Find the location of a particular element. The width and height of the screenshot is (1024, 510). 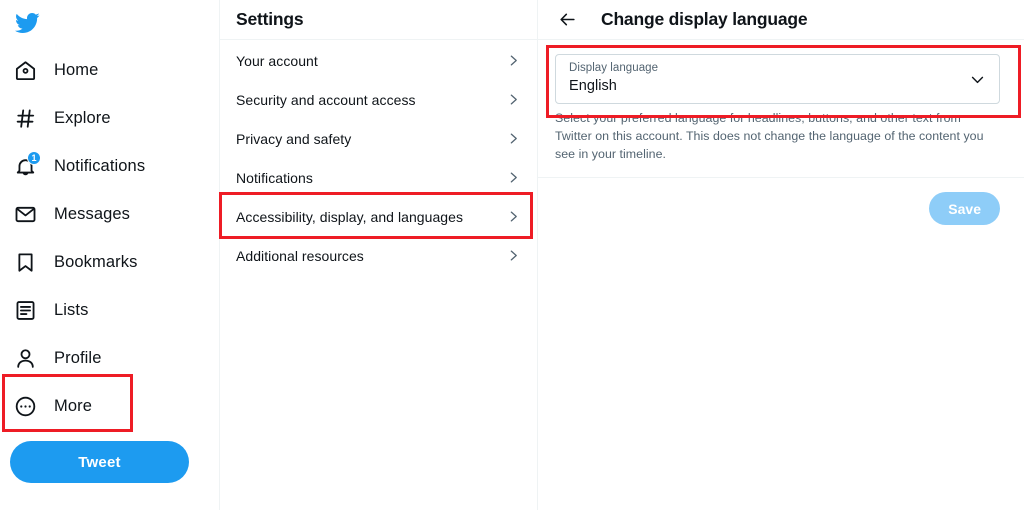

settings-row-security-and-account-access: Security and account access is located at coordinates (378, 99).